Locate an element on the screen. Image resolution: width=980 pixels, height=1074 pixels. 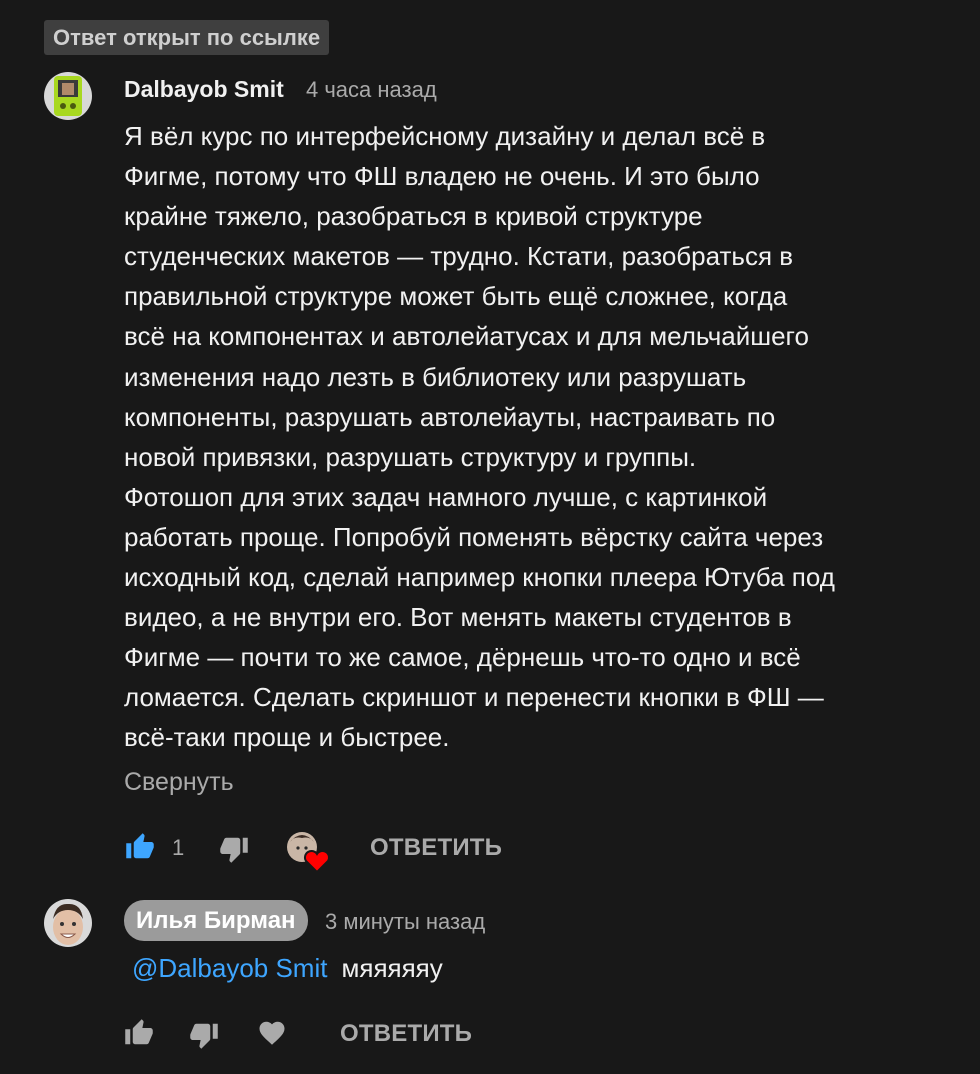
reply-author: Илья Бирман is located at coordinates (216, 920).